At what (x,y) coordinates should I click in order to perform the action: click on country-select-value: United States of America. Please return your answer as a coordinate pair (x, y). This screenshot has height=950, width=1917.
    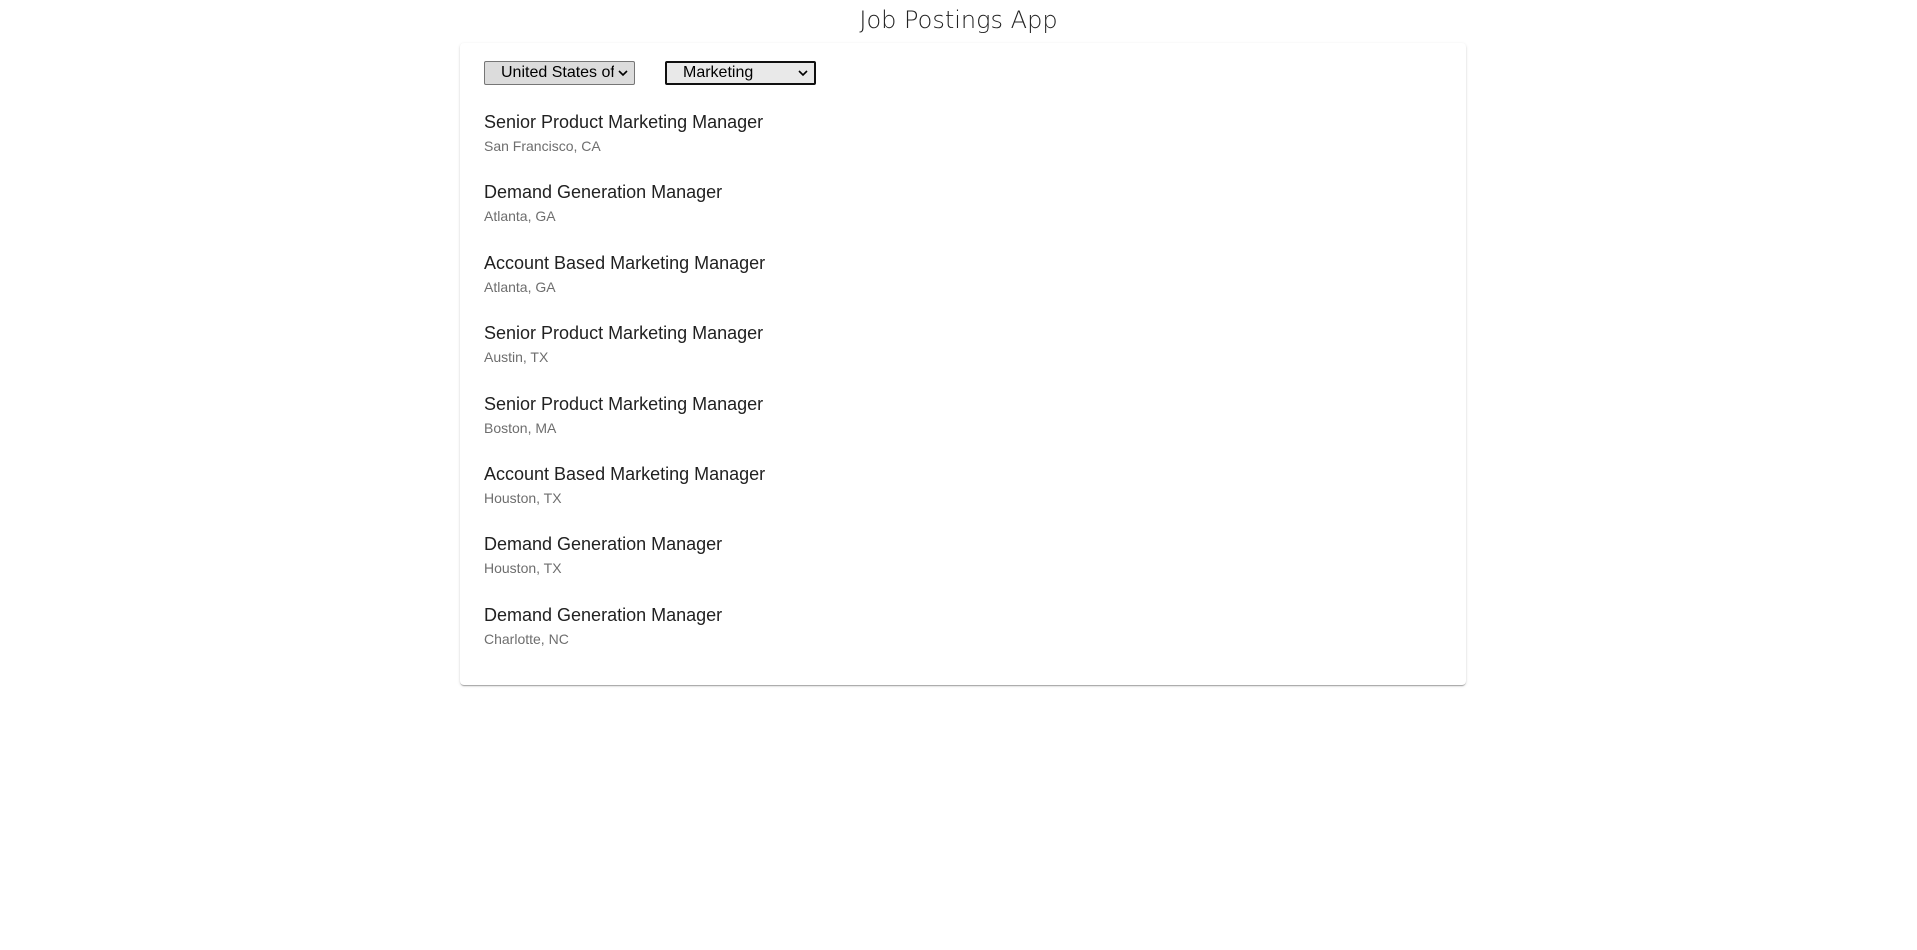
    Looking at the image, I should click on (557, 72).